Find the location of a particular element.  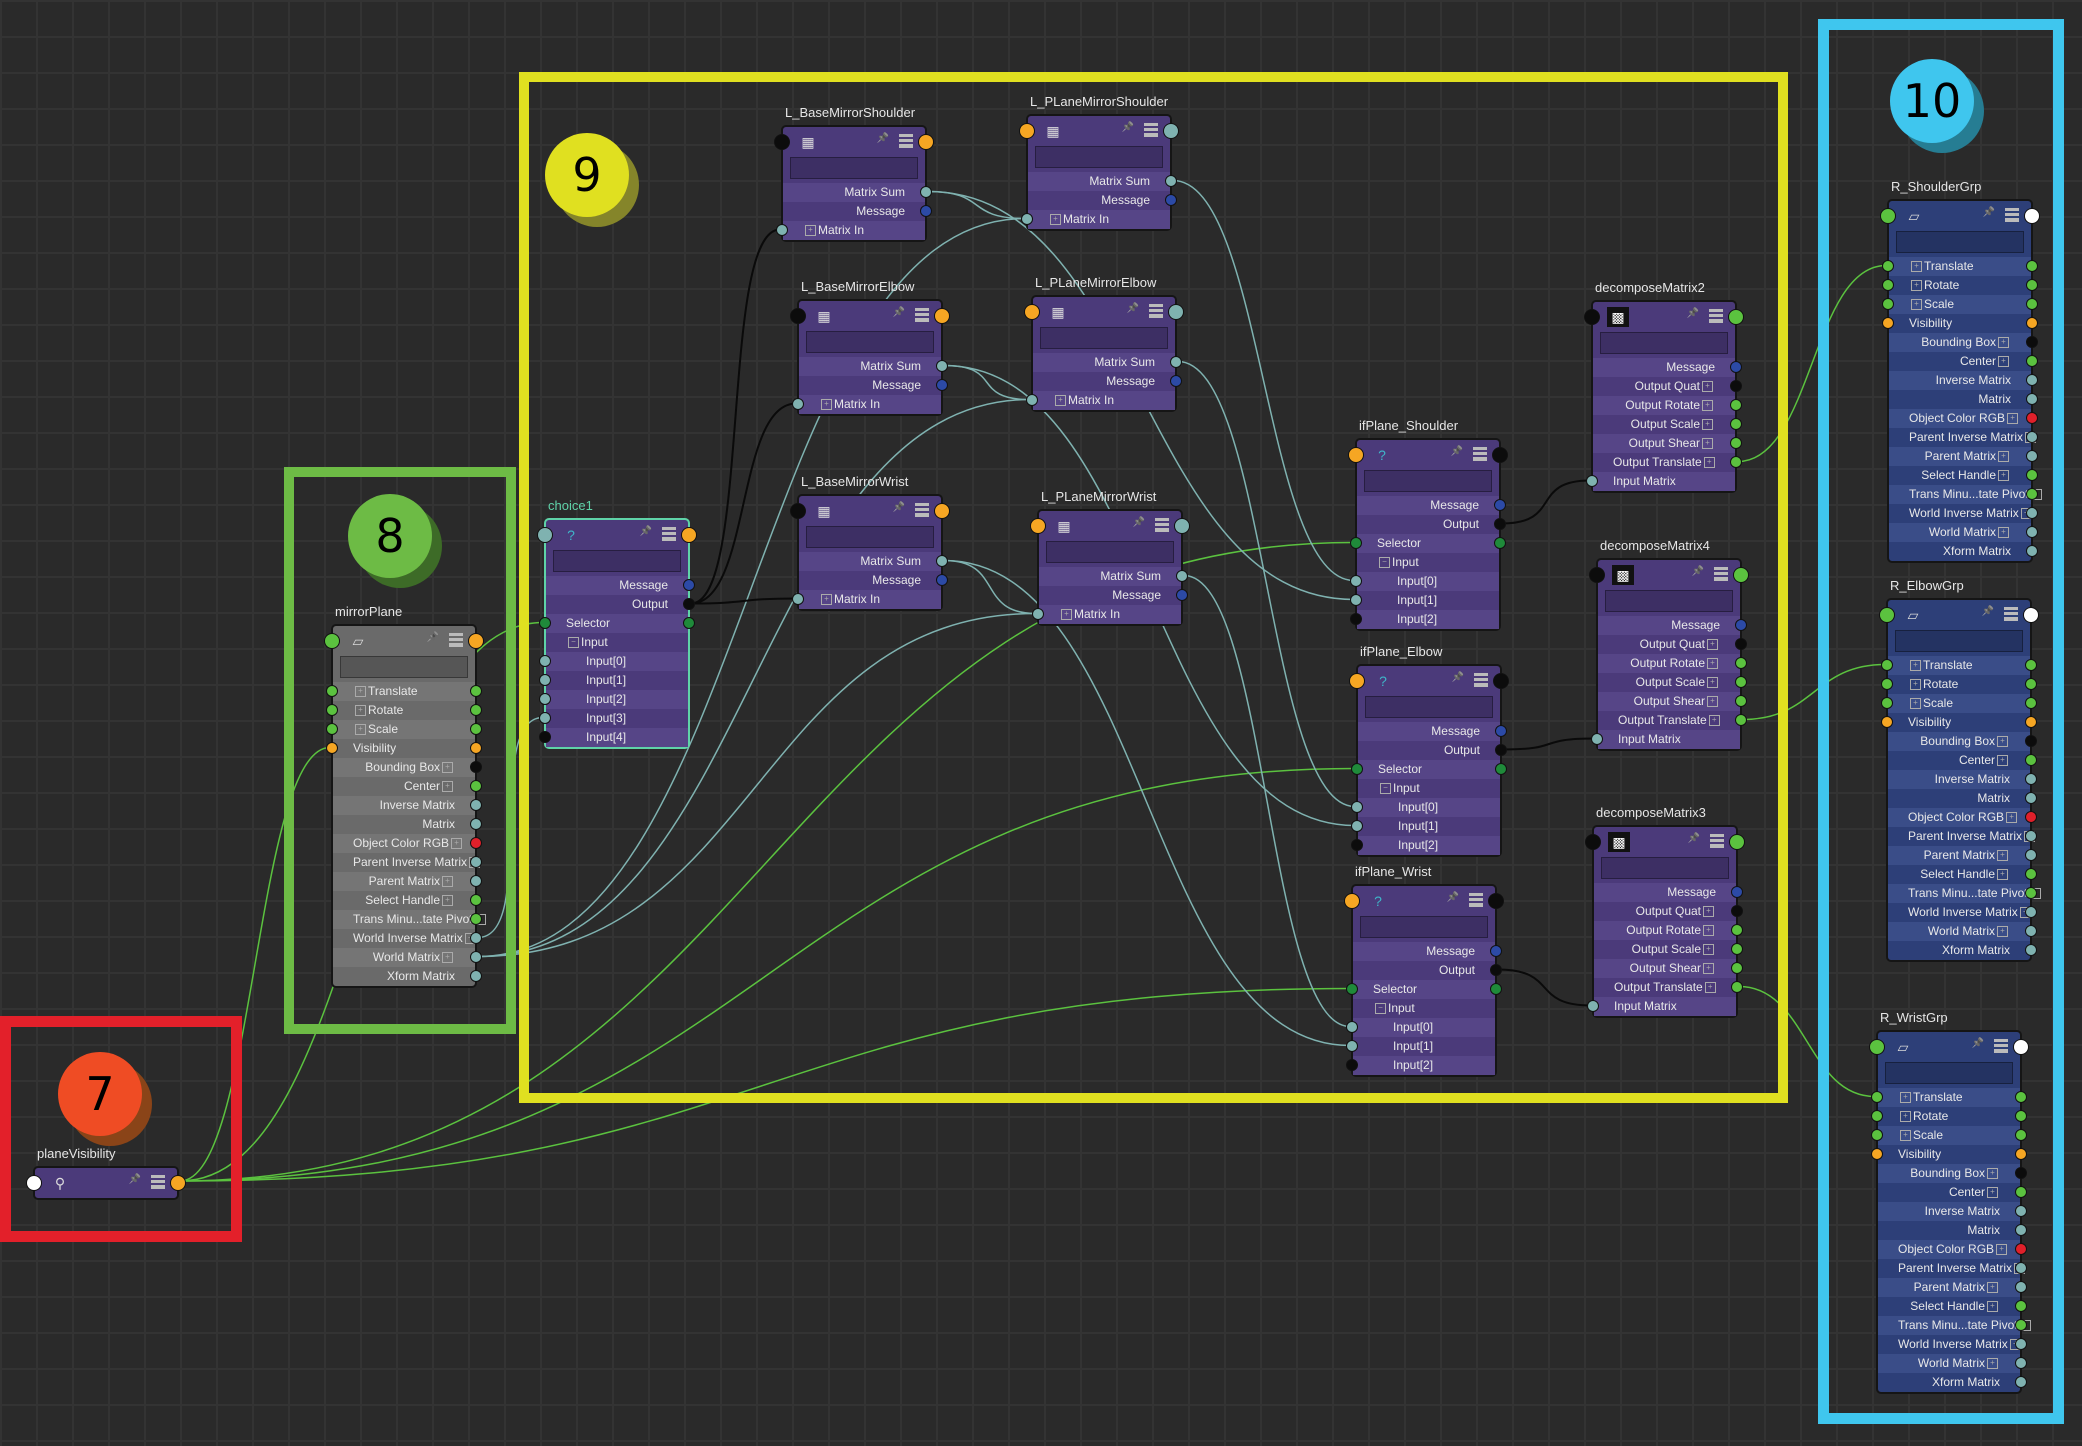

attribute-row: World Inverse Matrix+ is located at coordinates (407, 938).